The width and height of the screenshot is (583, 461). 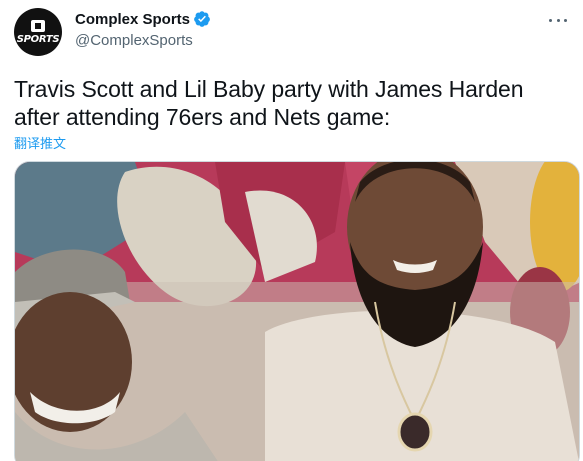 What do you see at coordinates (38, 39) in the screenshot?
I see `avatar-text: SPORTS` at bounding box center [38, 39].